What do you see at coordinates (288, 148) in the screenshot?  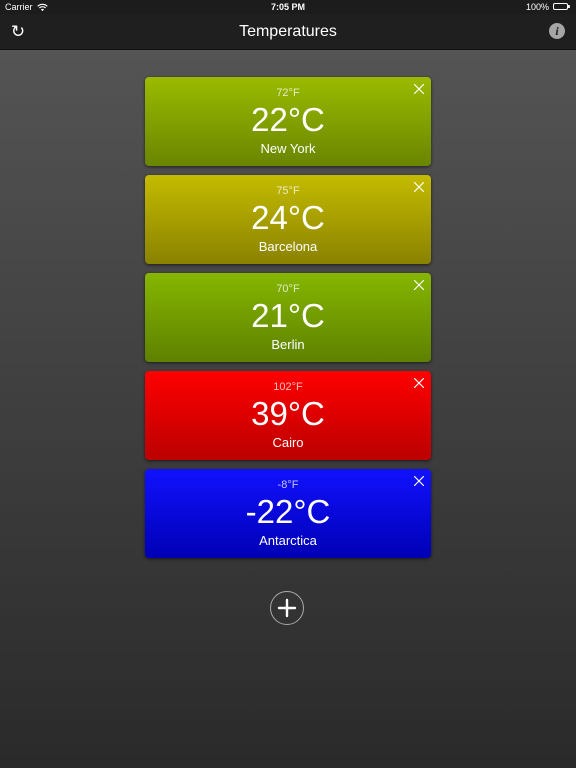 I see `city-name: New York` at bounding box center [288, 148].